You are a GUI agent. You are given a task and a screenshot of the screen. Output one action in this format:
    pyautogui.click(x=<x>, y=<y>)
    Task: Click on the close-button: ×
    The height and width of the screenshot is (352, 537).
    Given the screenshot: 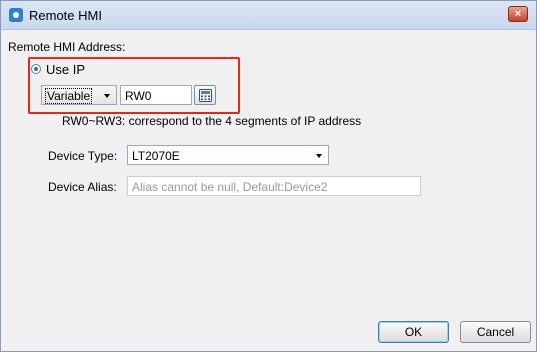 What is the action you would take?
    pyautogui.click(x=518, y=14)
    